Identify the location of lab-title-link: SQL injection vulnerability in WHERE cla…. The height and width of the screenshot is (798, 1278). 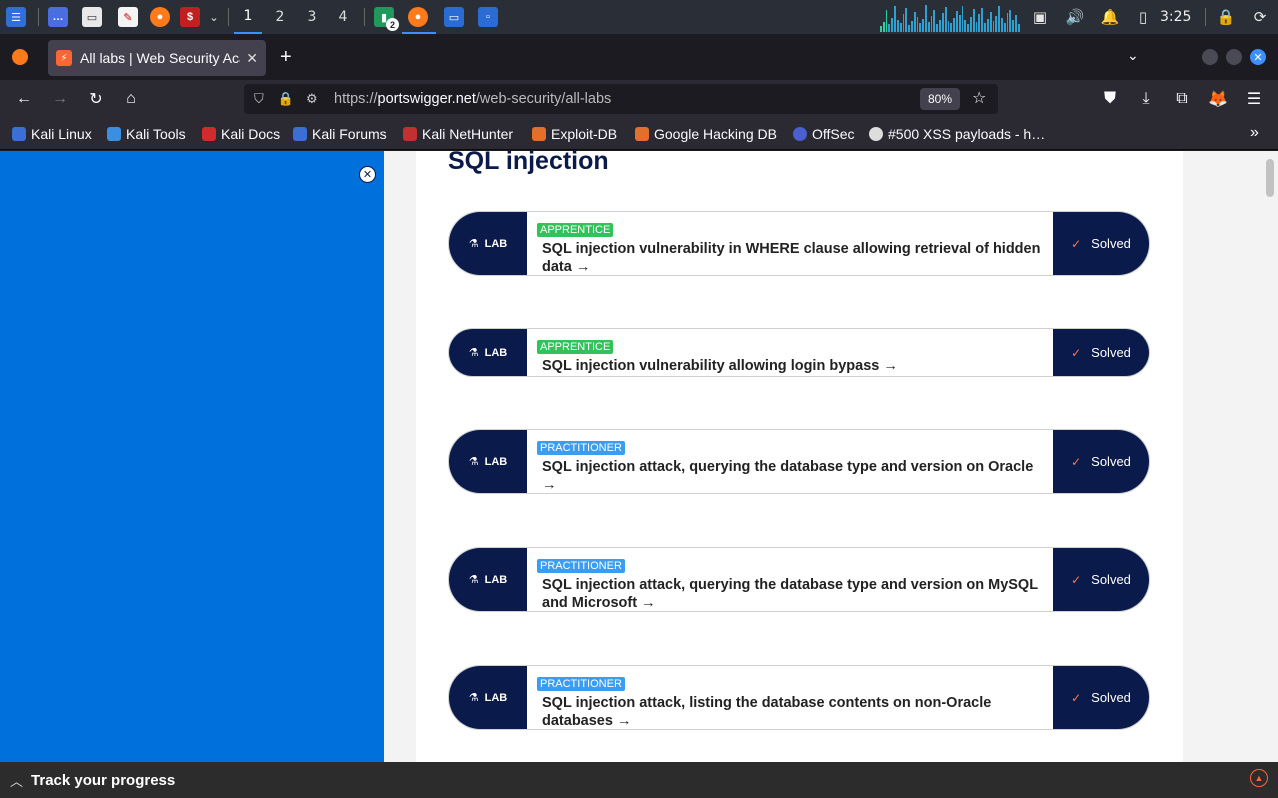
(790, 257).